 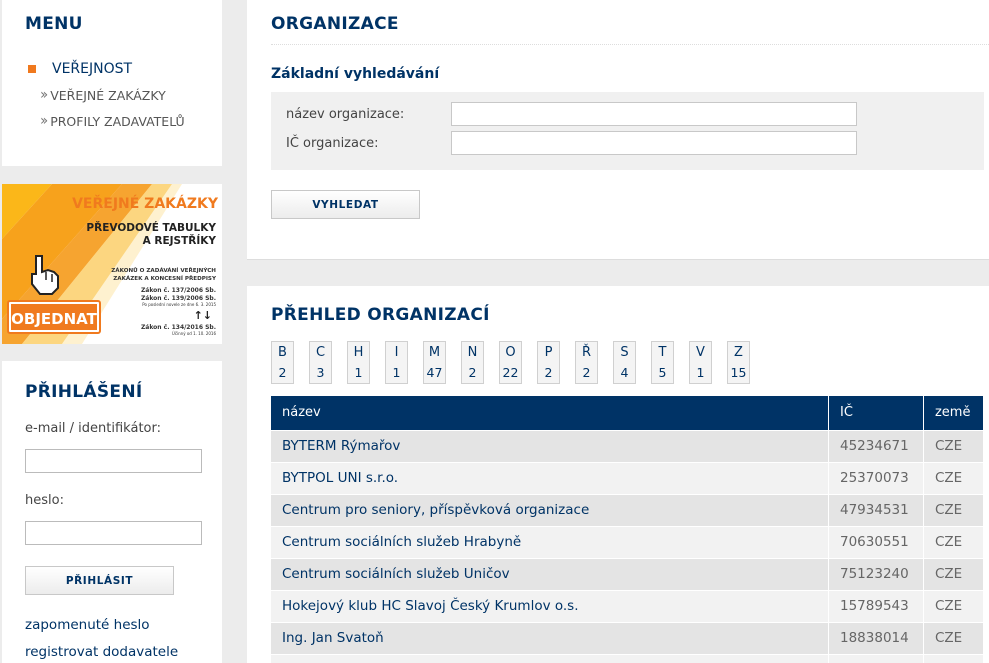 What do you see at coordinates (113, 533) in the screenshot?
I see `password-field` at bounding box center [113, 533].